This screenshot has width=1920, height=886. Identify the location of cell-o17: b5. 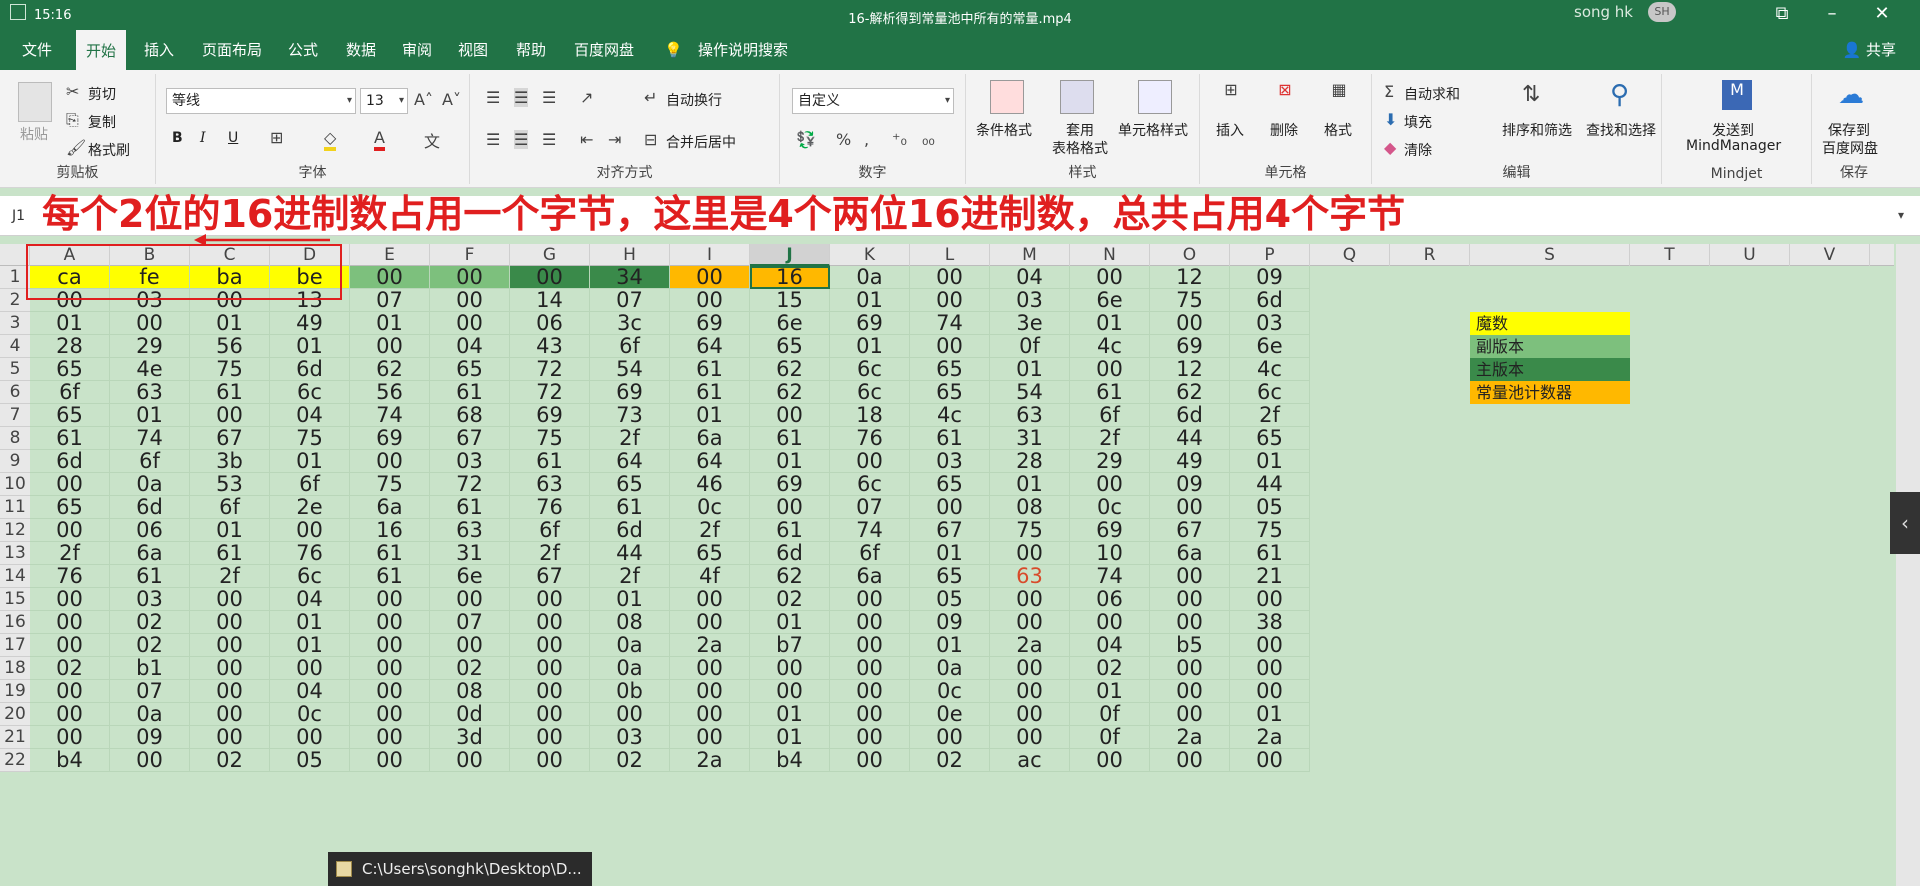
(1190, 645).